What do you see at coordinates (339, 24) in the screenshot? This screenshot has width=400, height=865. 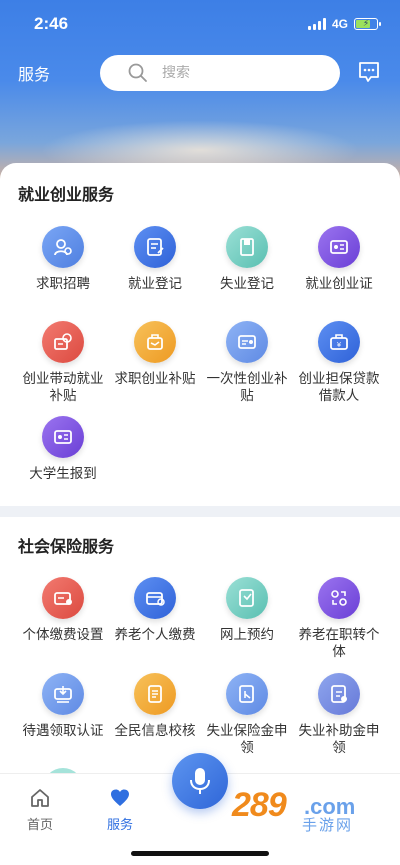 I see `network-type: 4G` at bounding box center [339, 24].